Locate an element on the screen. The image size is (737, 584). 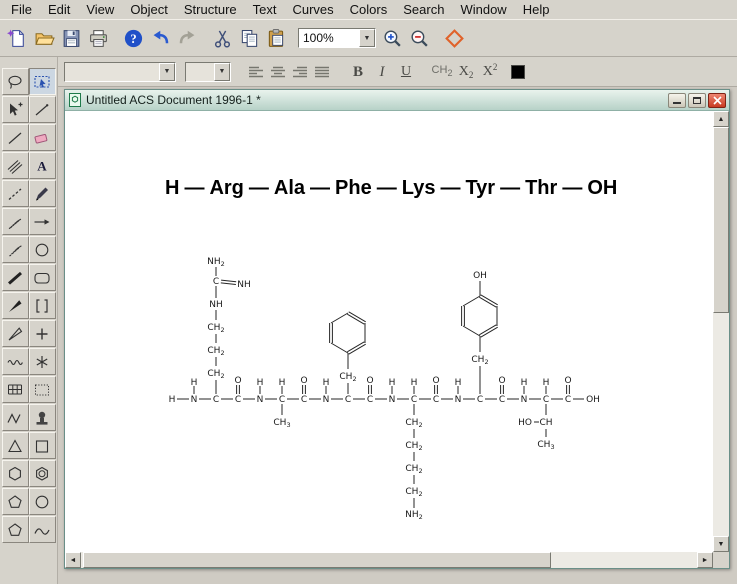
underline-button: U is located at coordinates (406, 72).